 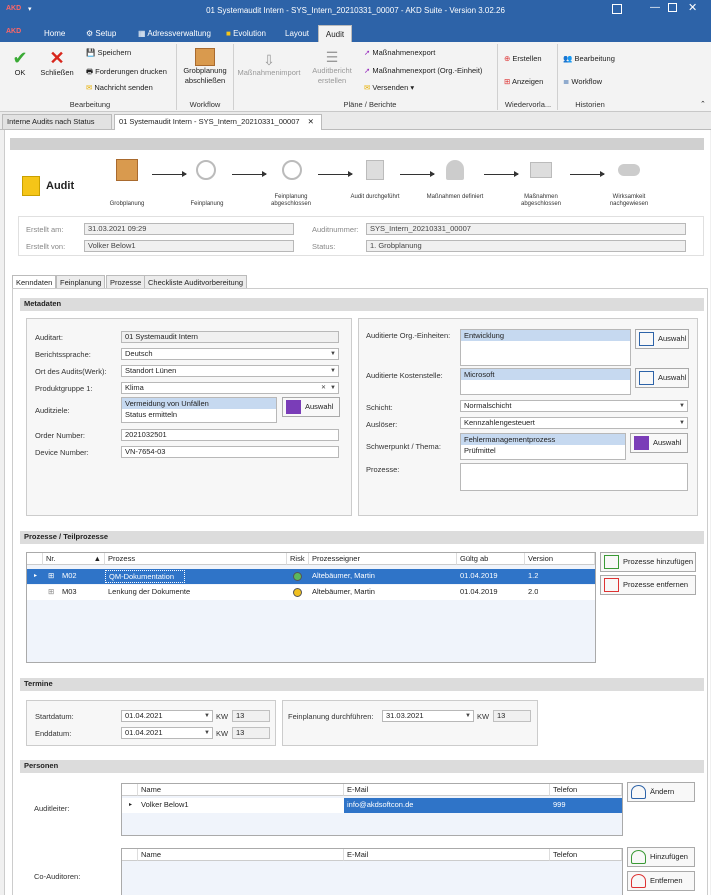 What do you see at coordinates (545, 335) in the screenshot?
I see `list-item: Entwicklung` at bounding box center [545, 335].